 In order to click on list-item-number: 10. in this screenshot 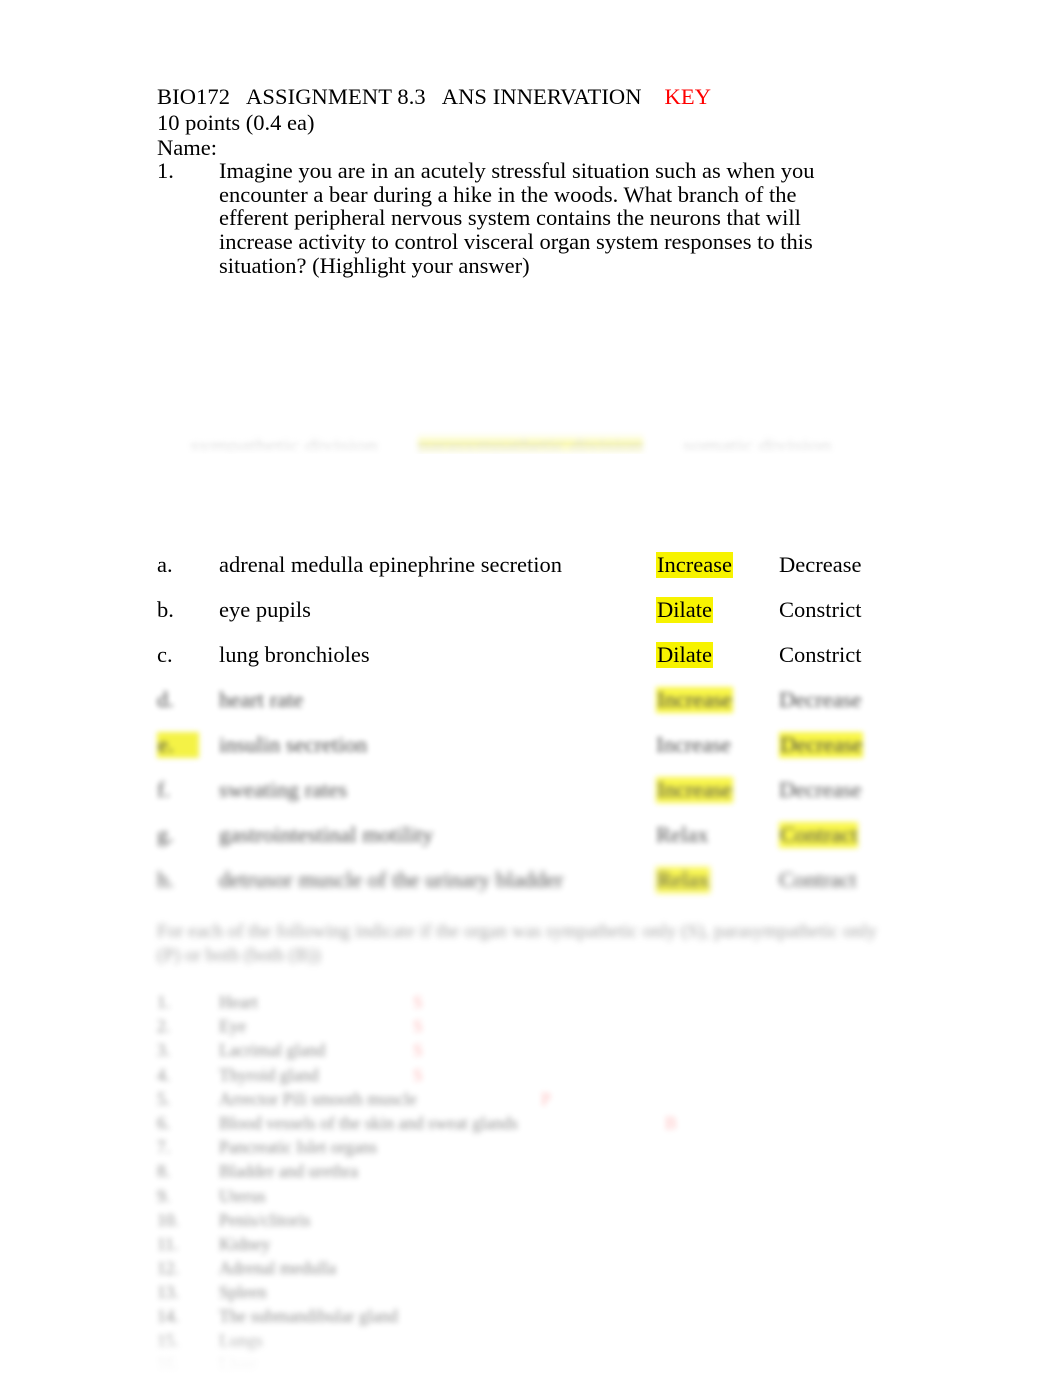, I will do `click(168, 1219)`.